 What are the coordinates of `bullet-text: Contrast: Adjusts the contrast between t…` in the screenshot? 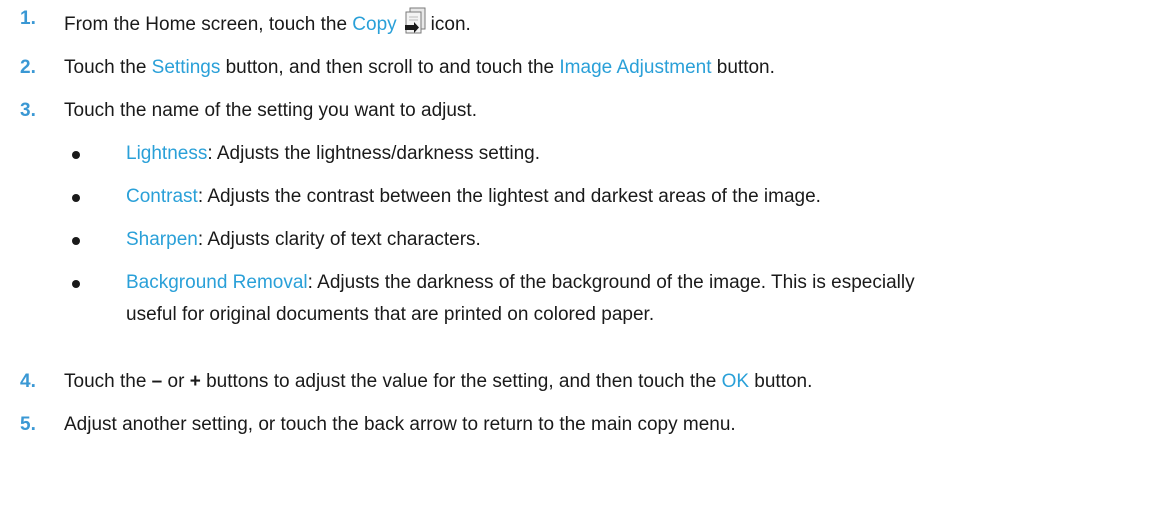 It's located at (631, 197).